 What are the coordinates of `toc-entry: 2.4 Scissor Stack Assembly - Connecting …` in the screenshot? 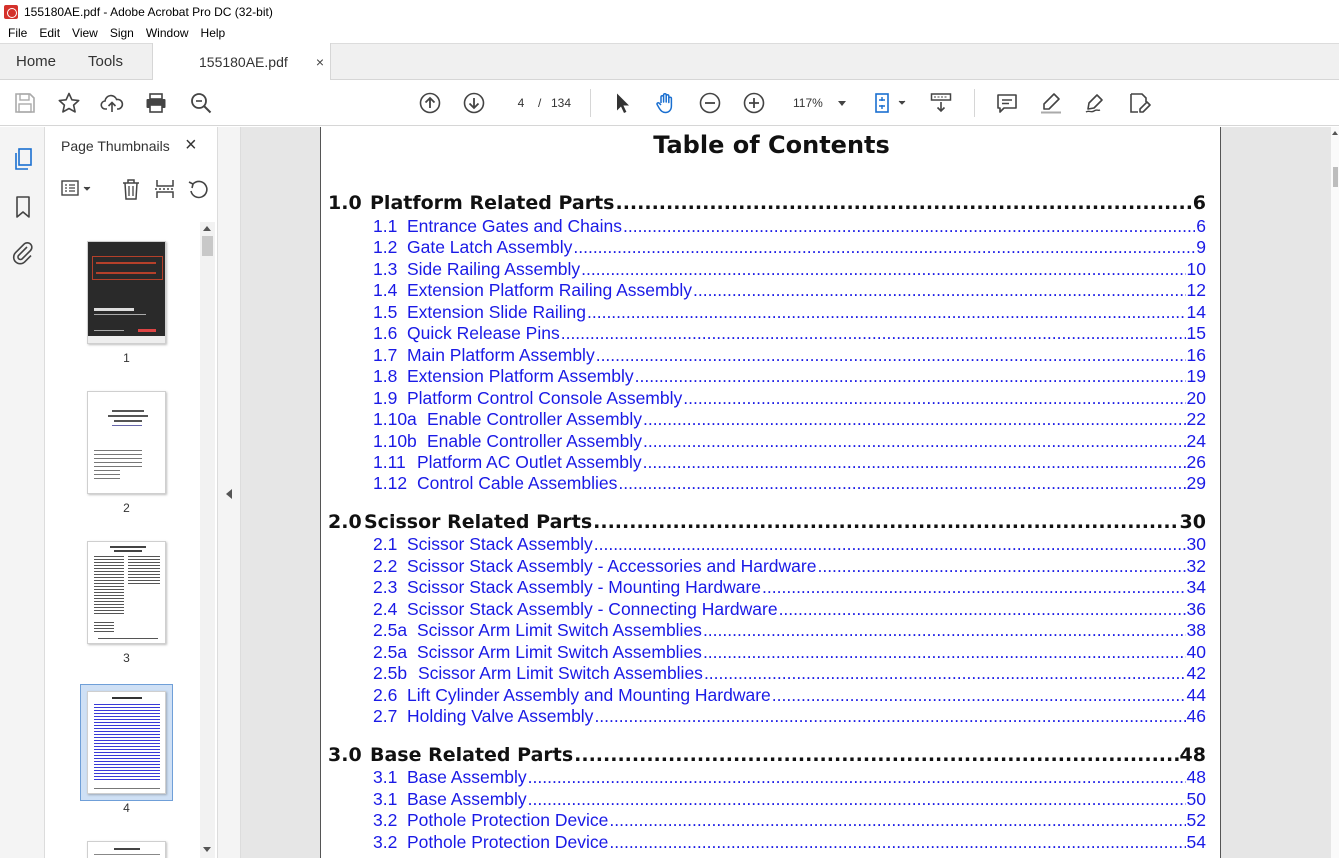 It's located at (763, 610).